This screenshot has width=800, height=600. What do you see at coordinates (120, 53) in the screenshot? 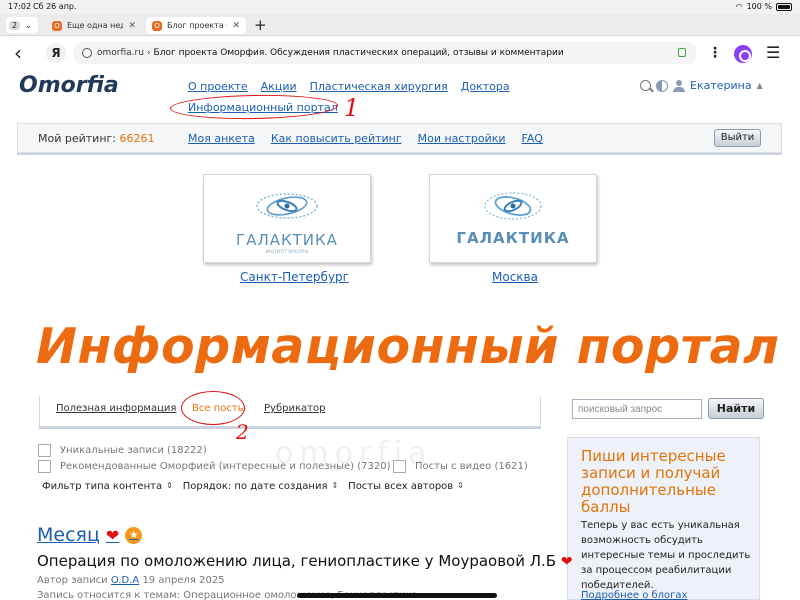
I see `url-domain: omorfia.ru` at bounding box center [120, 53].